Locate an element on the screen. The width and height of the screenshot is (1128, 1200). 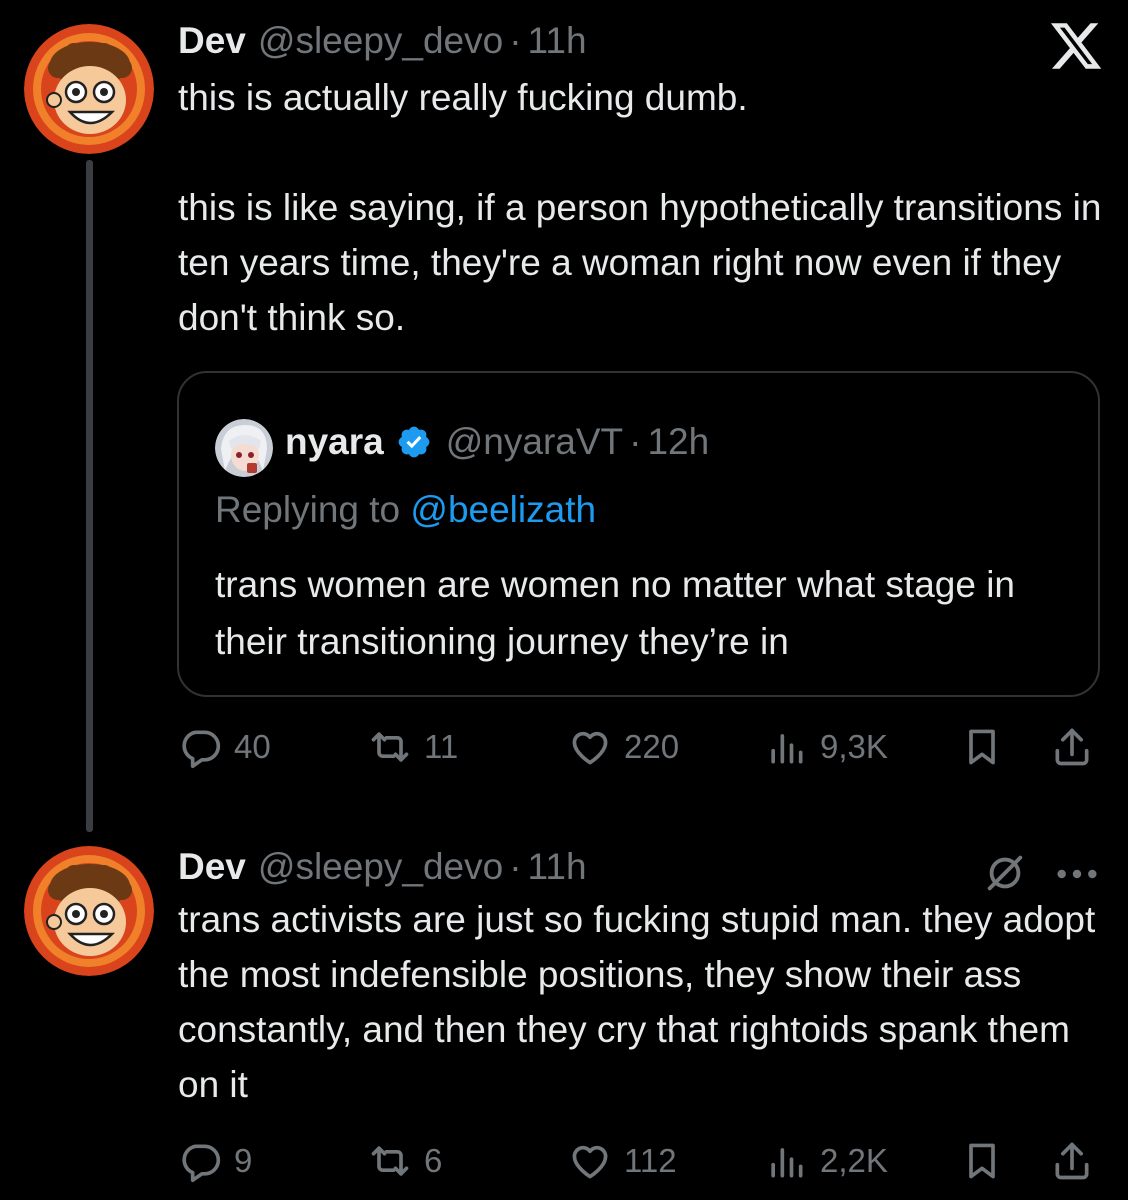
quote-header: nyara @nyaraVT · 12h is located at coordinates (497, 442).